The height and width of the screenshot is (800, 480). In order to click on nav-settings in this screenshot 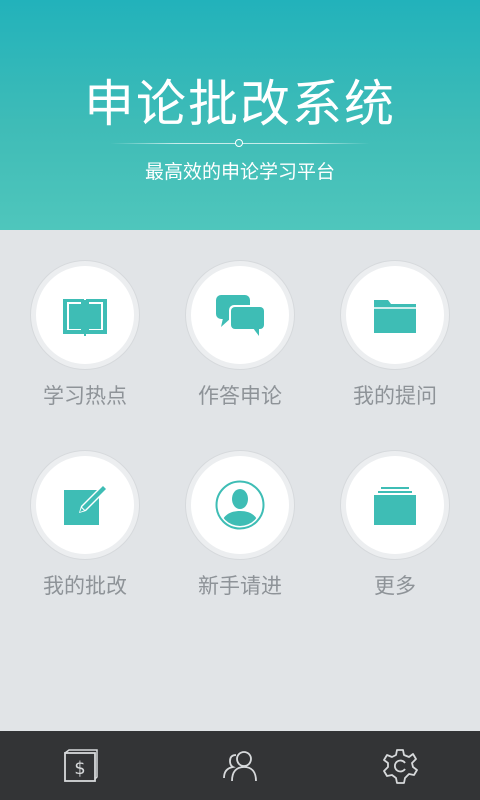, I will do `click(400, 765)`.